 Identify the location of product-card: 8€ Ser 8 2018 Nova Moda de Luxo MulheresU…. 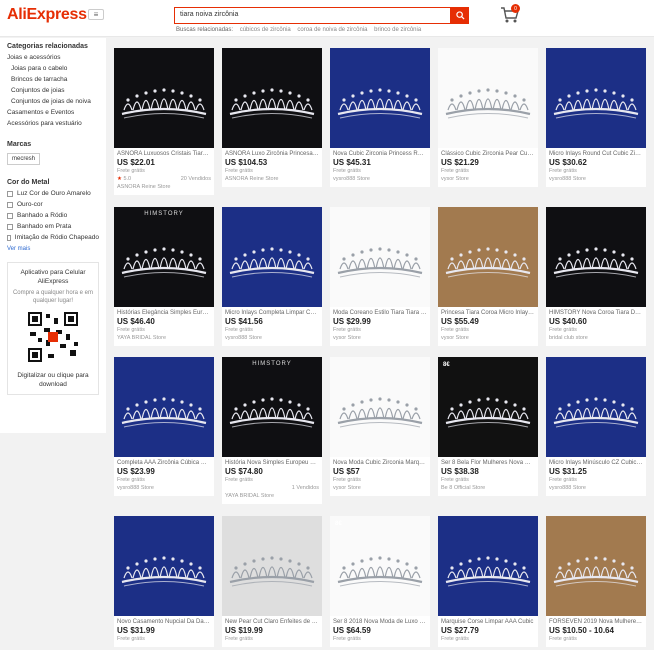
(380, 581).